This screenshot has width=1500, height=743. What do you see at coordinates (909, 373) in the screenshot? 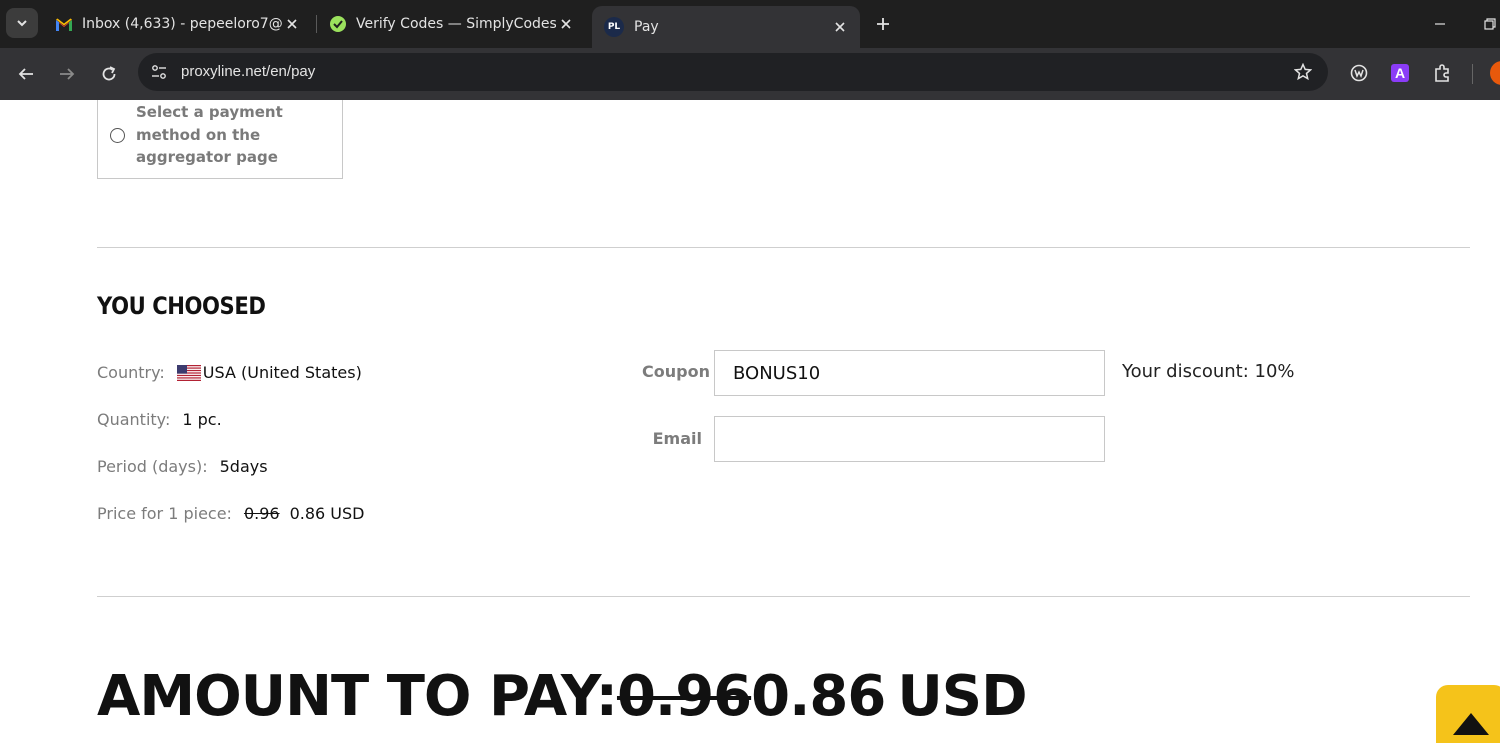
I see `coupon-input` at bounding box center [909, 373].